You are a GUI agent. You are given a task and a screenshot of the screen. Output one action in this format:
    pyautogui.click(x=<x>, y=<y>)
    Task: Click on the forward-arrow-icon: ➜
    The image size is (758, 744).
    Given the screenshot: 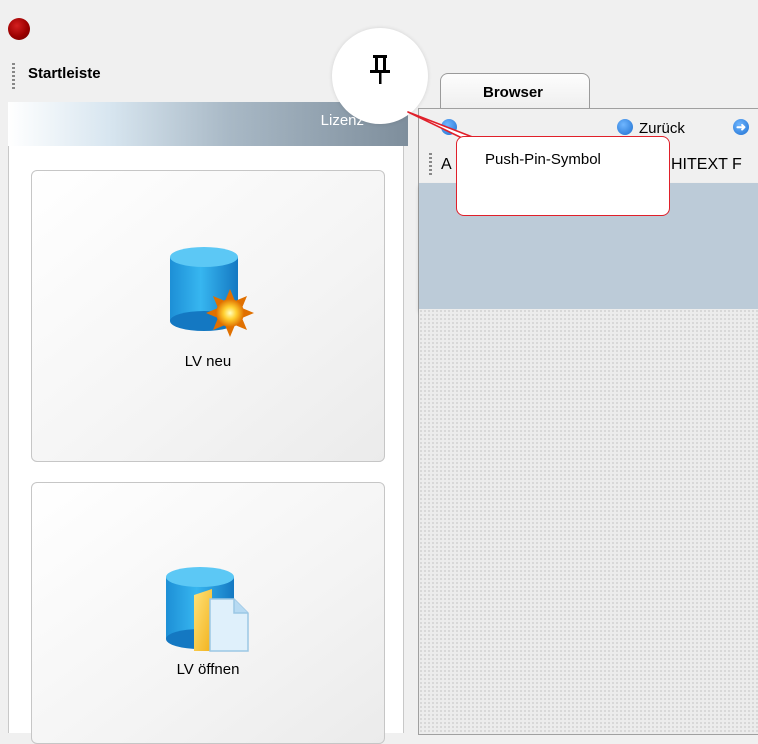 What is the action you would take?
    pyautogui.click(x=741, y=127)
    